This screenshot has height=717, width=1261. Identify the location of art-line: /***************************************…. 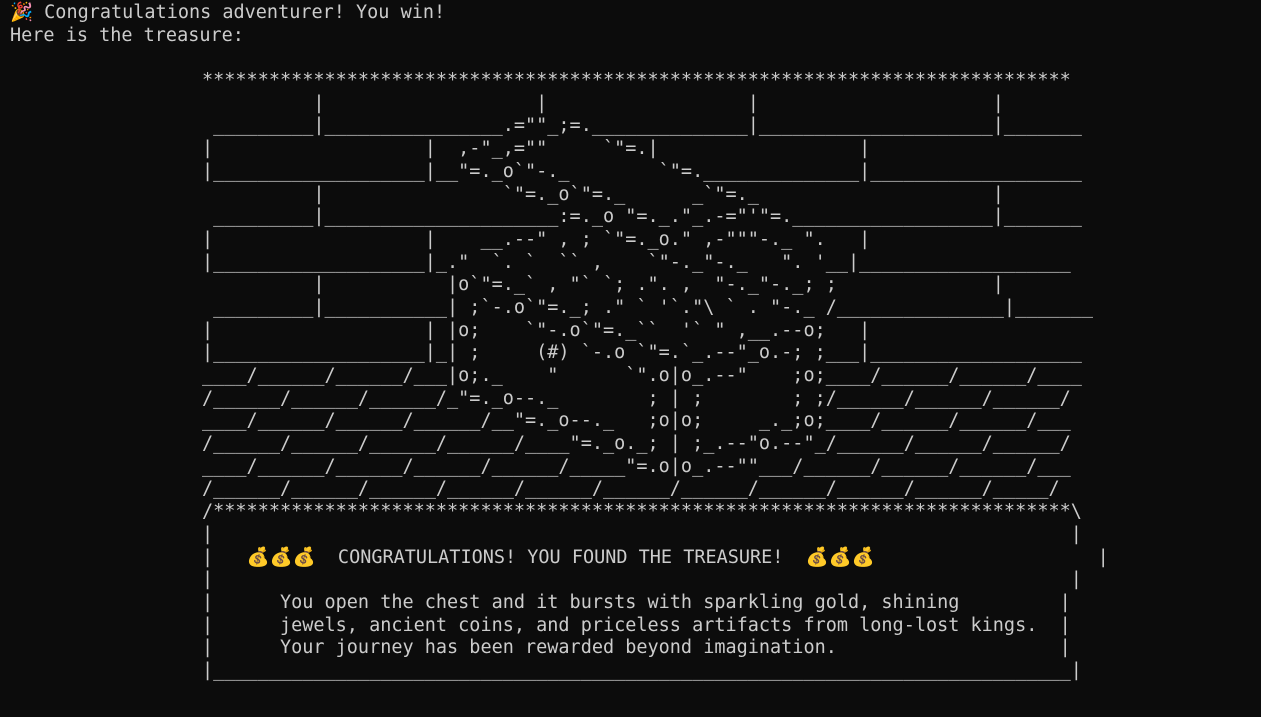
(642, 512).